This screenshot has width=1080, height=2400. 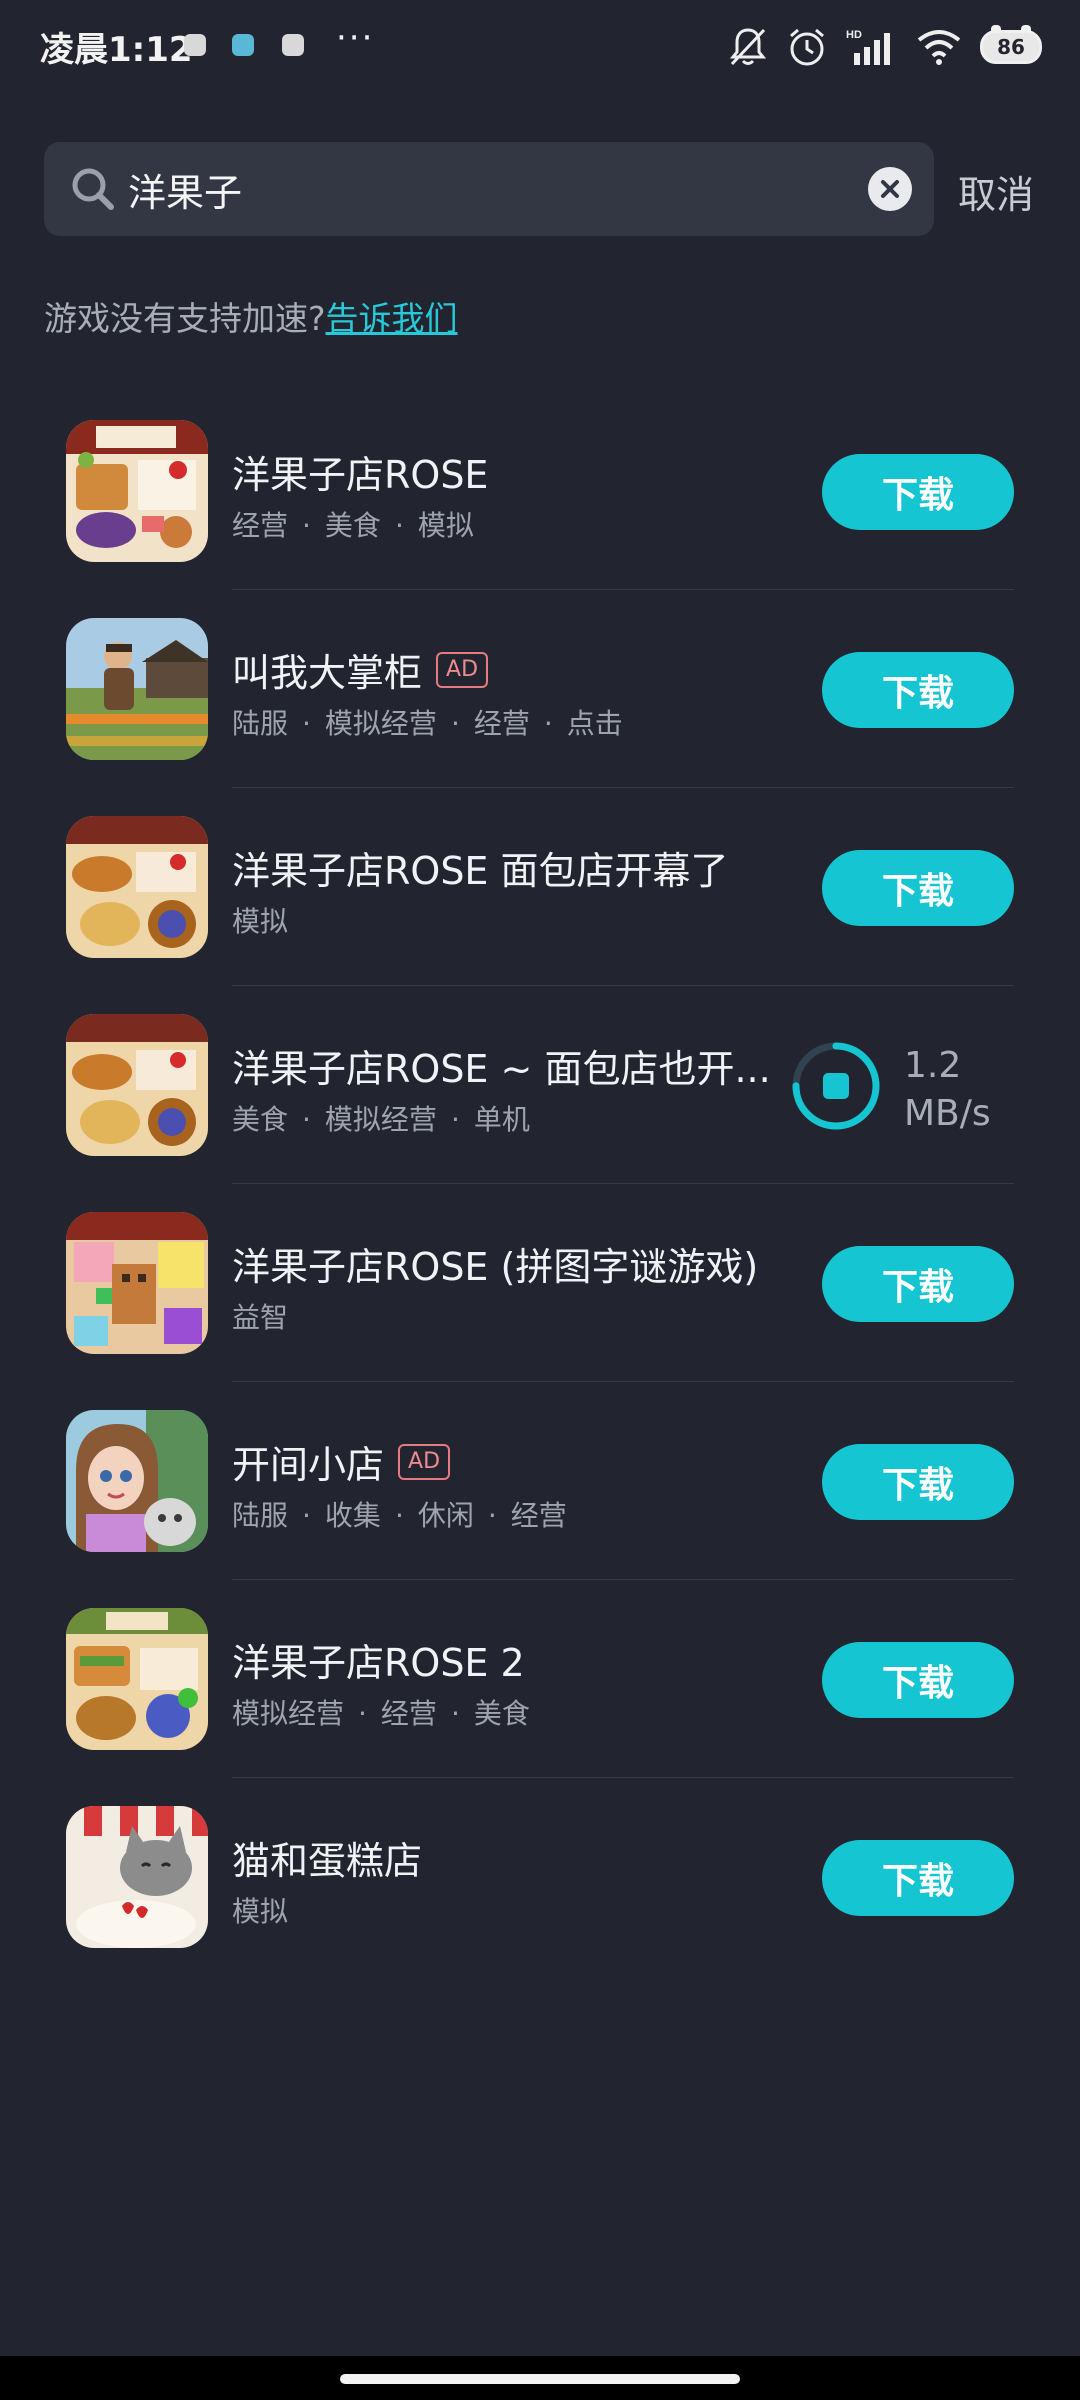 What do you see at coordinates (341, 1461) in the screenshot?
I see `app-name: 开间小店 AD` at bounding box center [341, 1461].